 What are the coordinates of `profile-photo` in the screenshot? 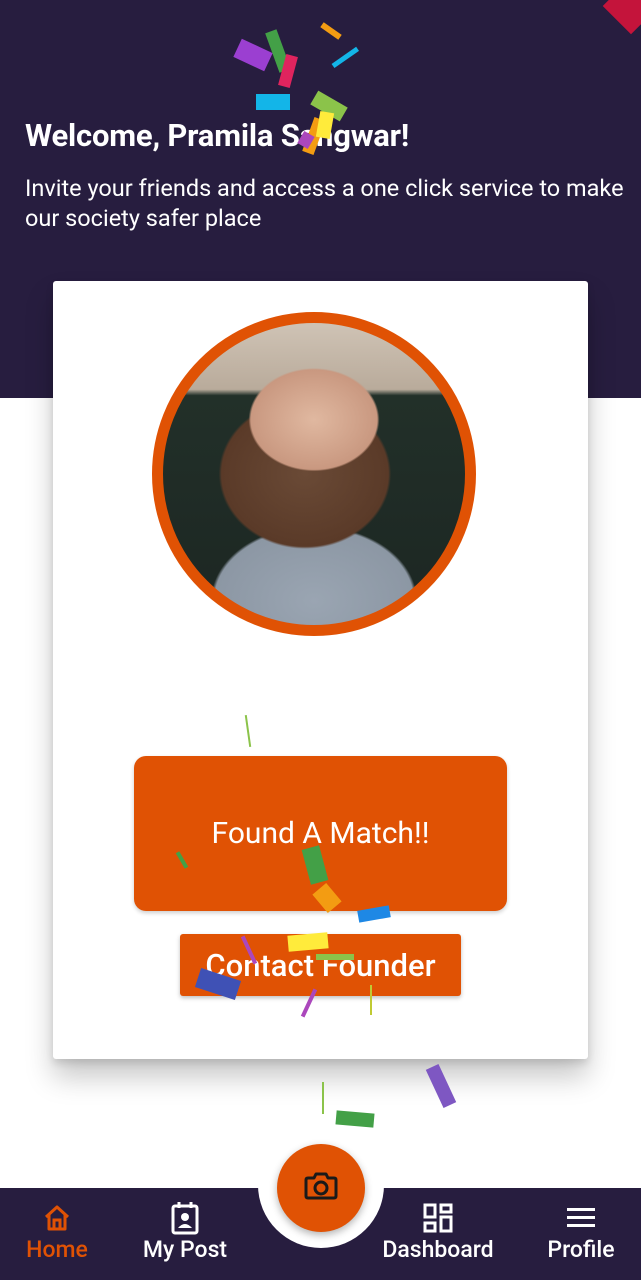 It's located at (314, 474).